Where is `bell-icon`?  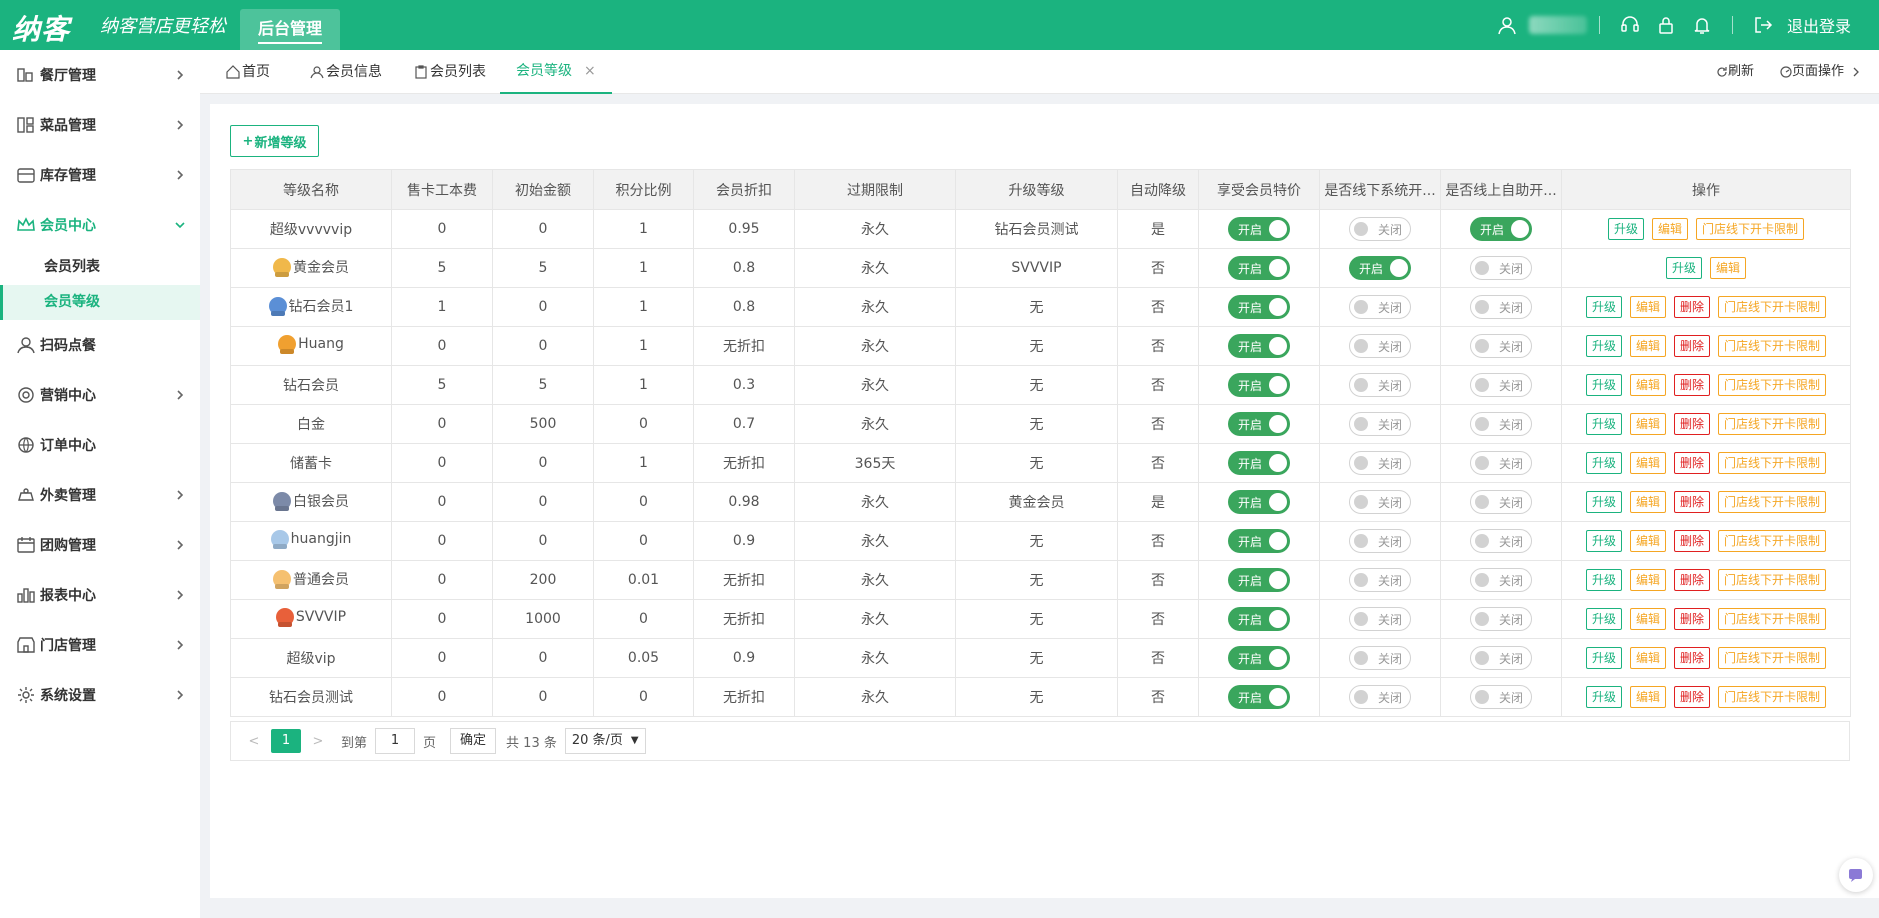 bell-icon is located at coordinates (1702, 25).